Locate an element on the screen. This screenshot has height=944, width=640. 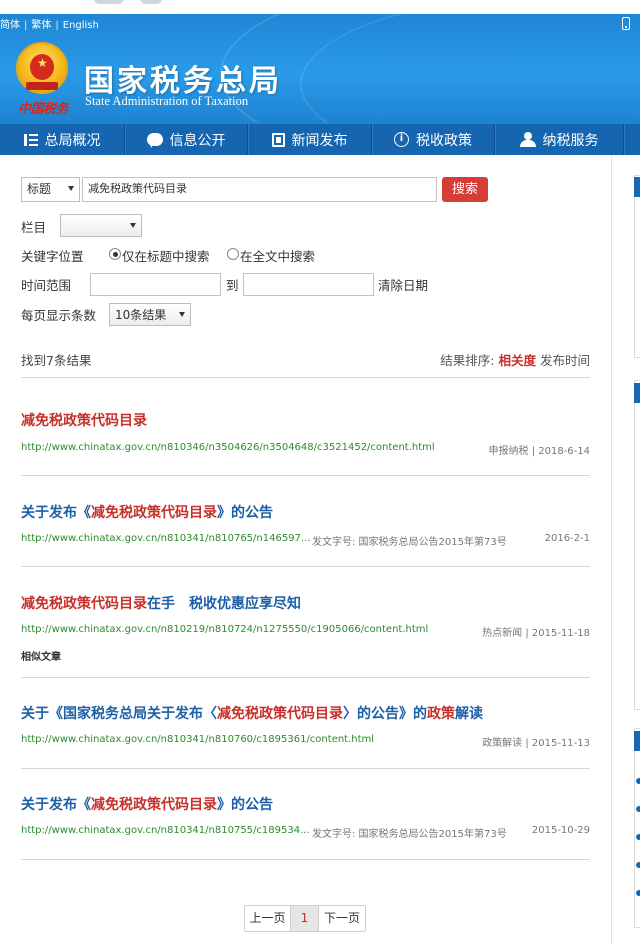
radio-title-only is located at coordinates (115, 254).